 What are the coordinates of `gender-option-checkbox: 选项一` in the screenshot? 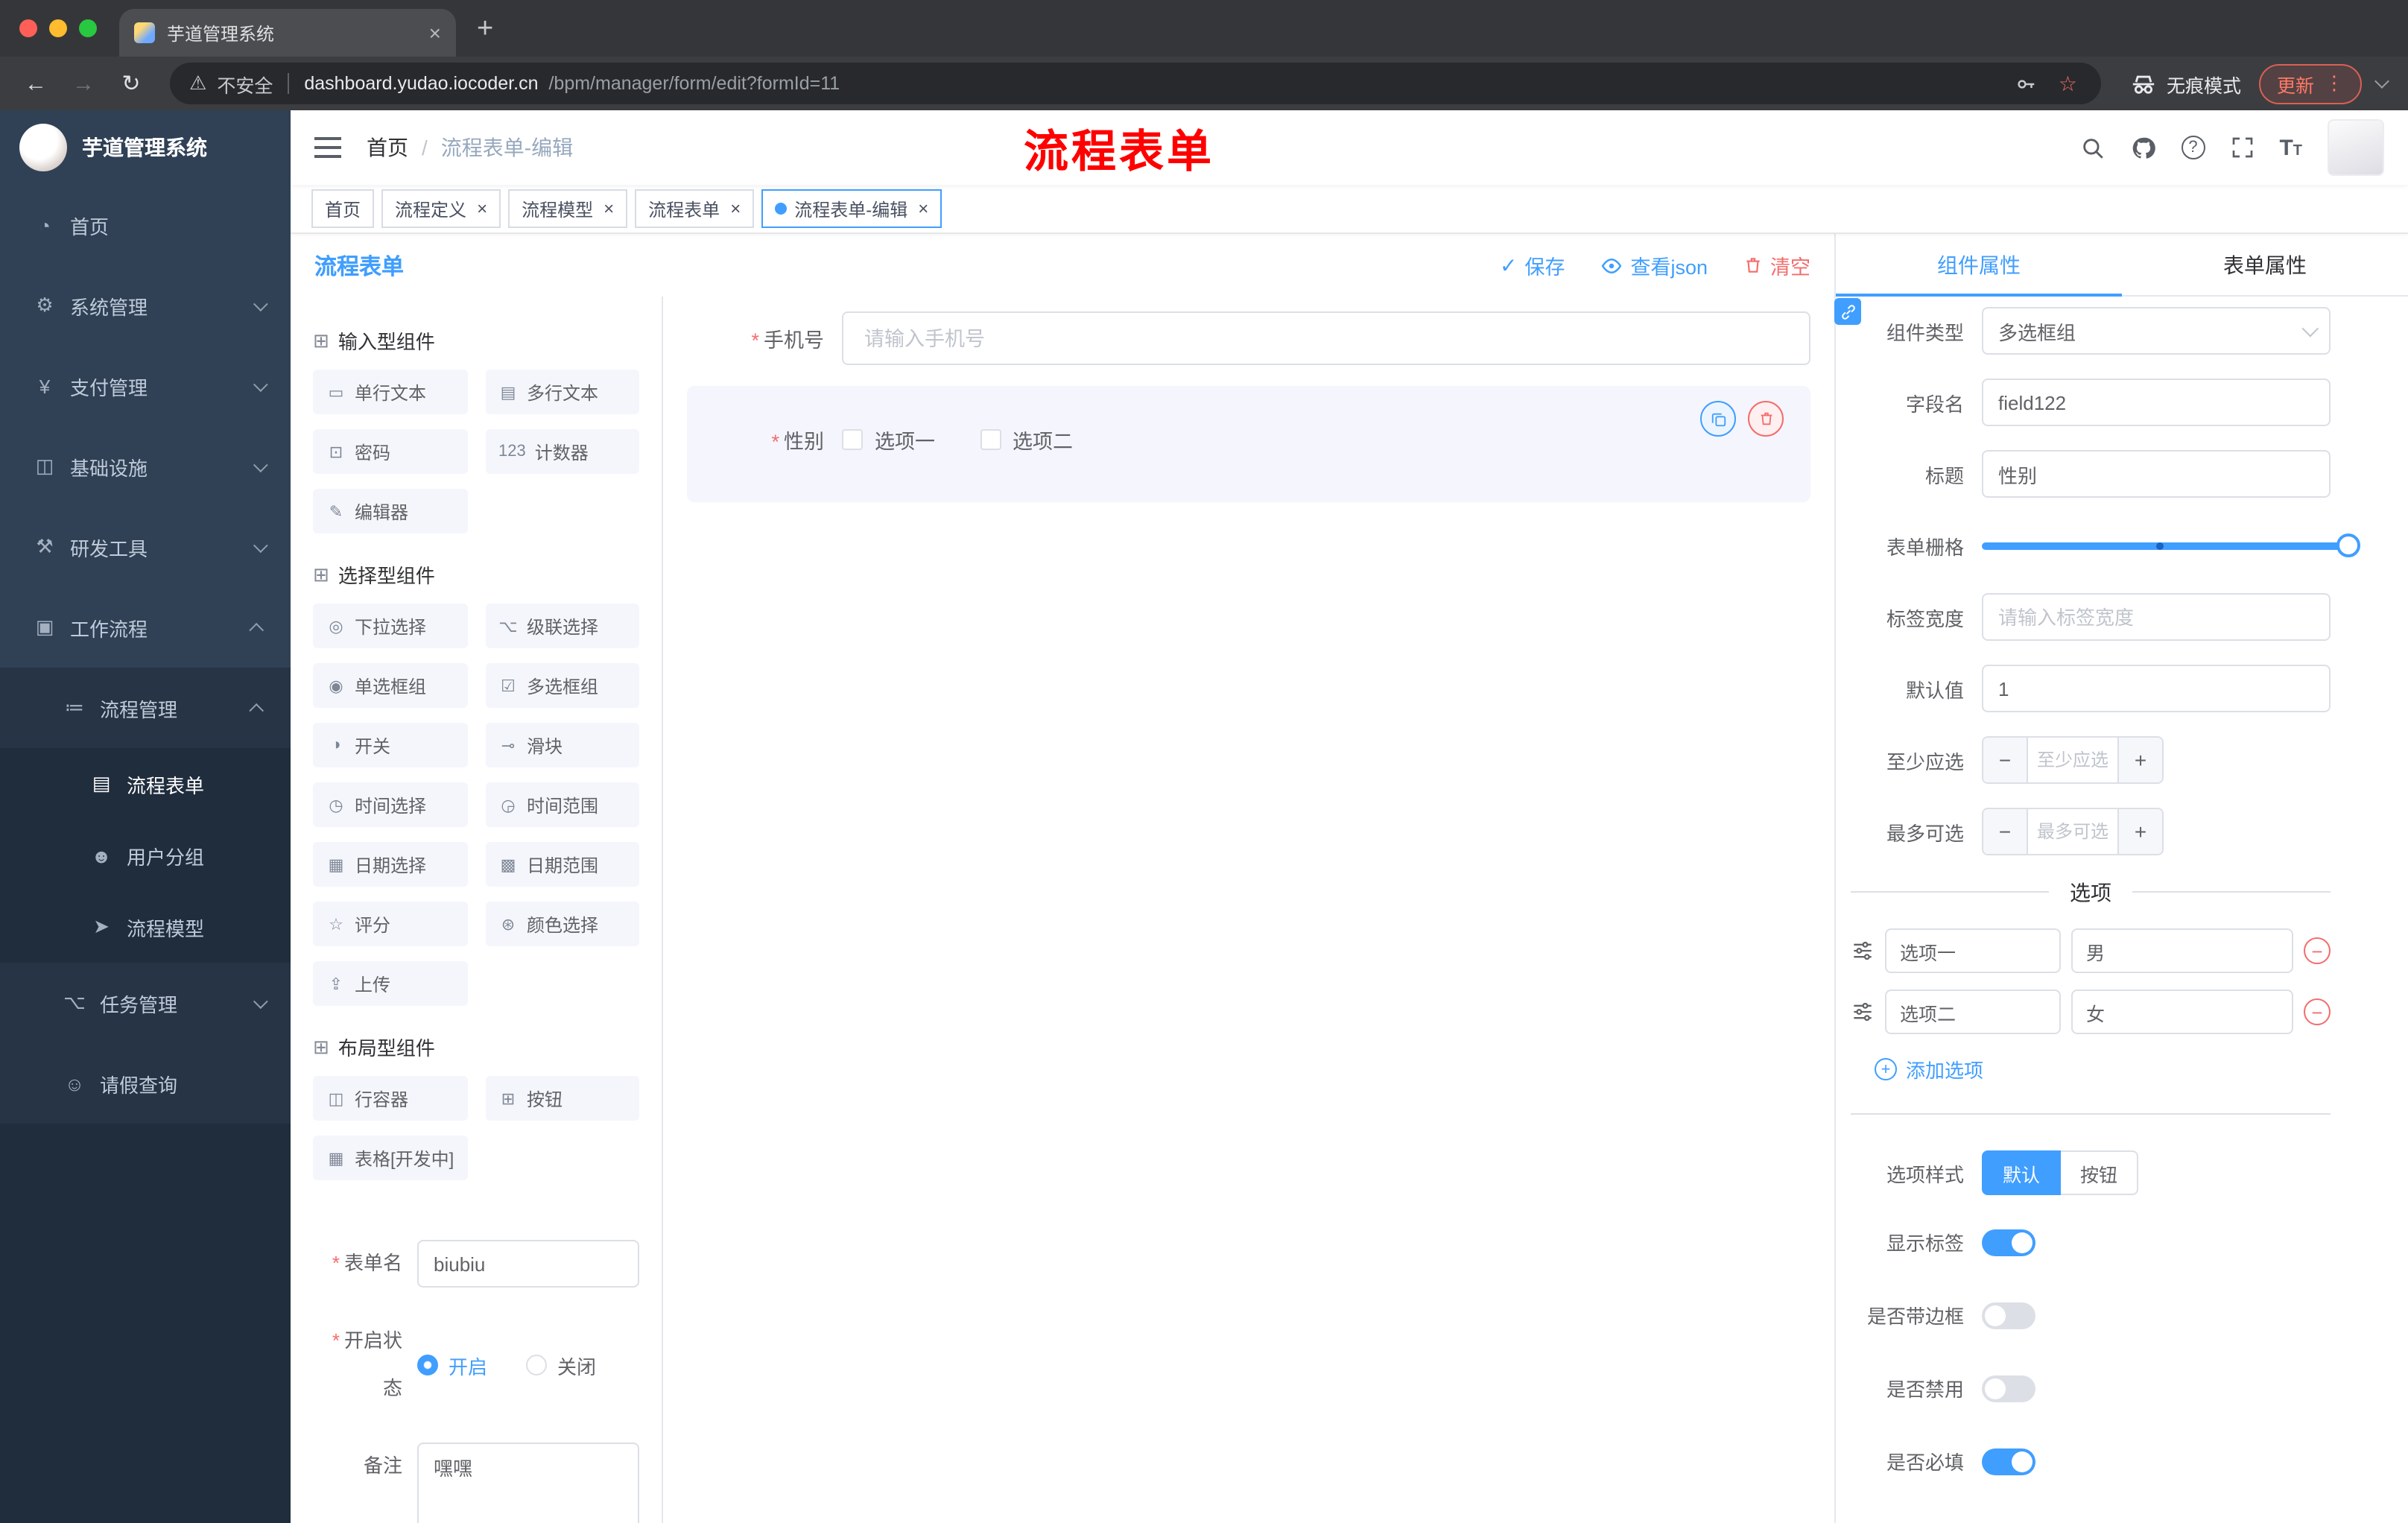 It's located at (888, 440).